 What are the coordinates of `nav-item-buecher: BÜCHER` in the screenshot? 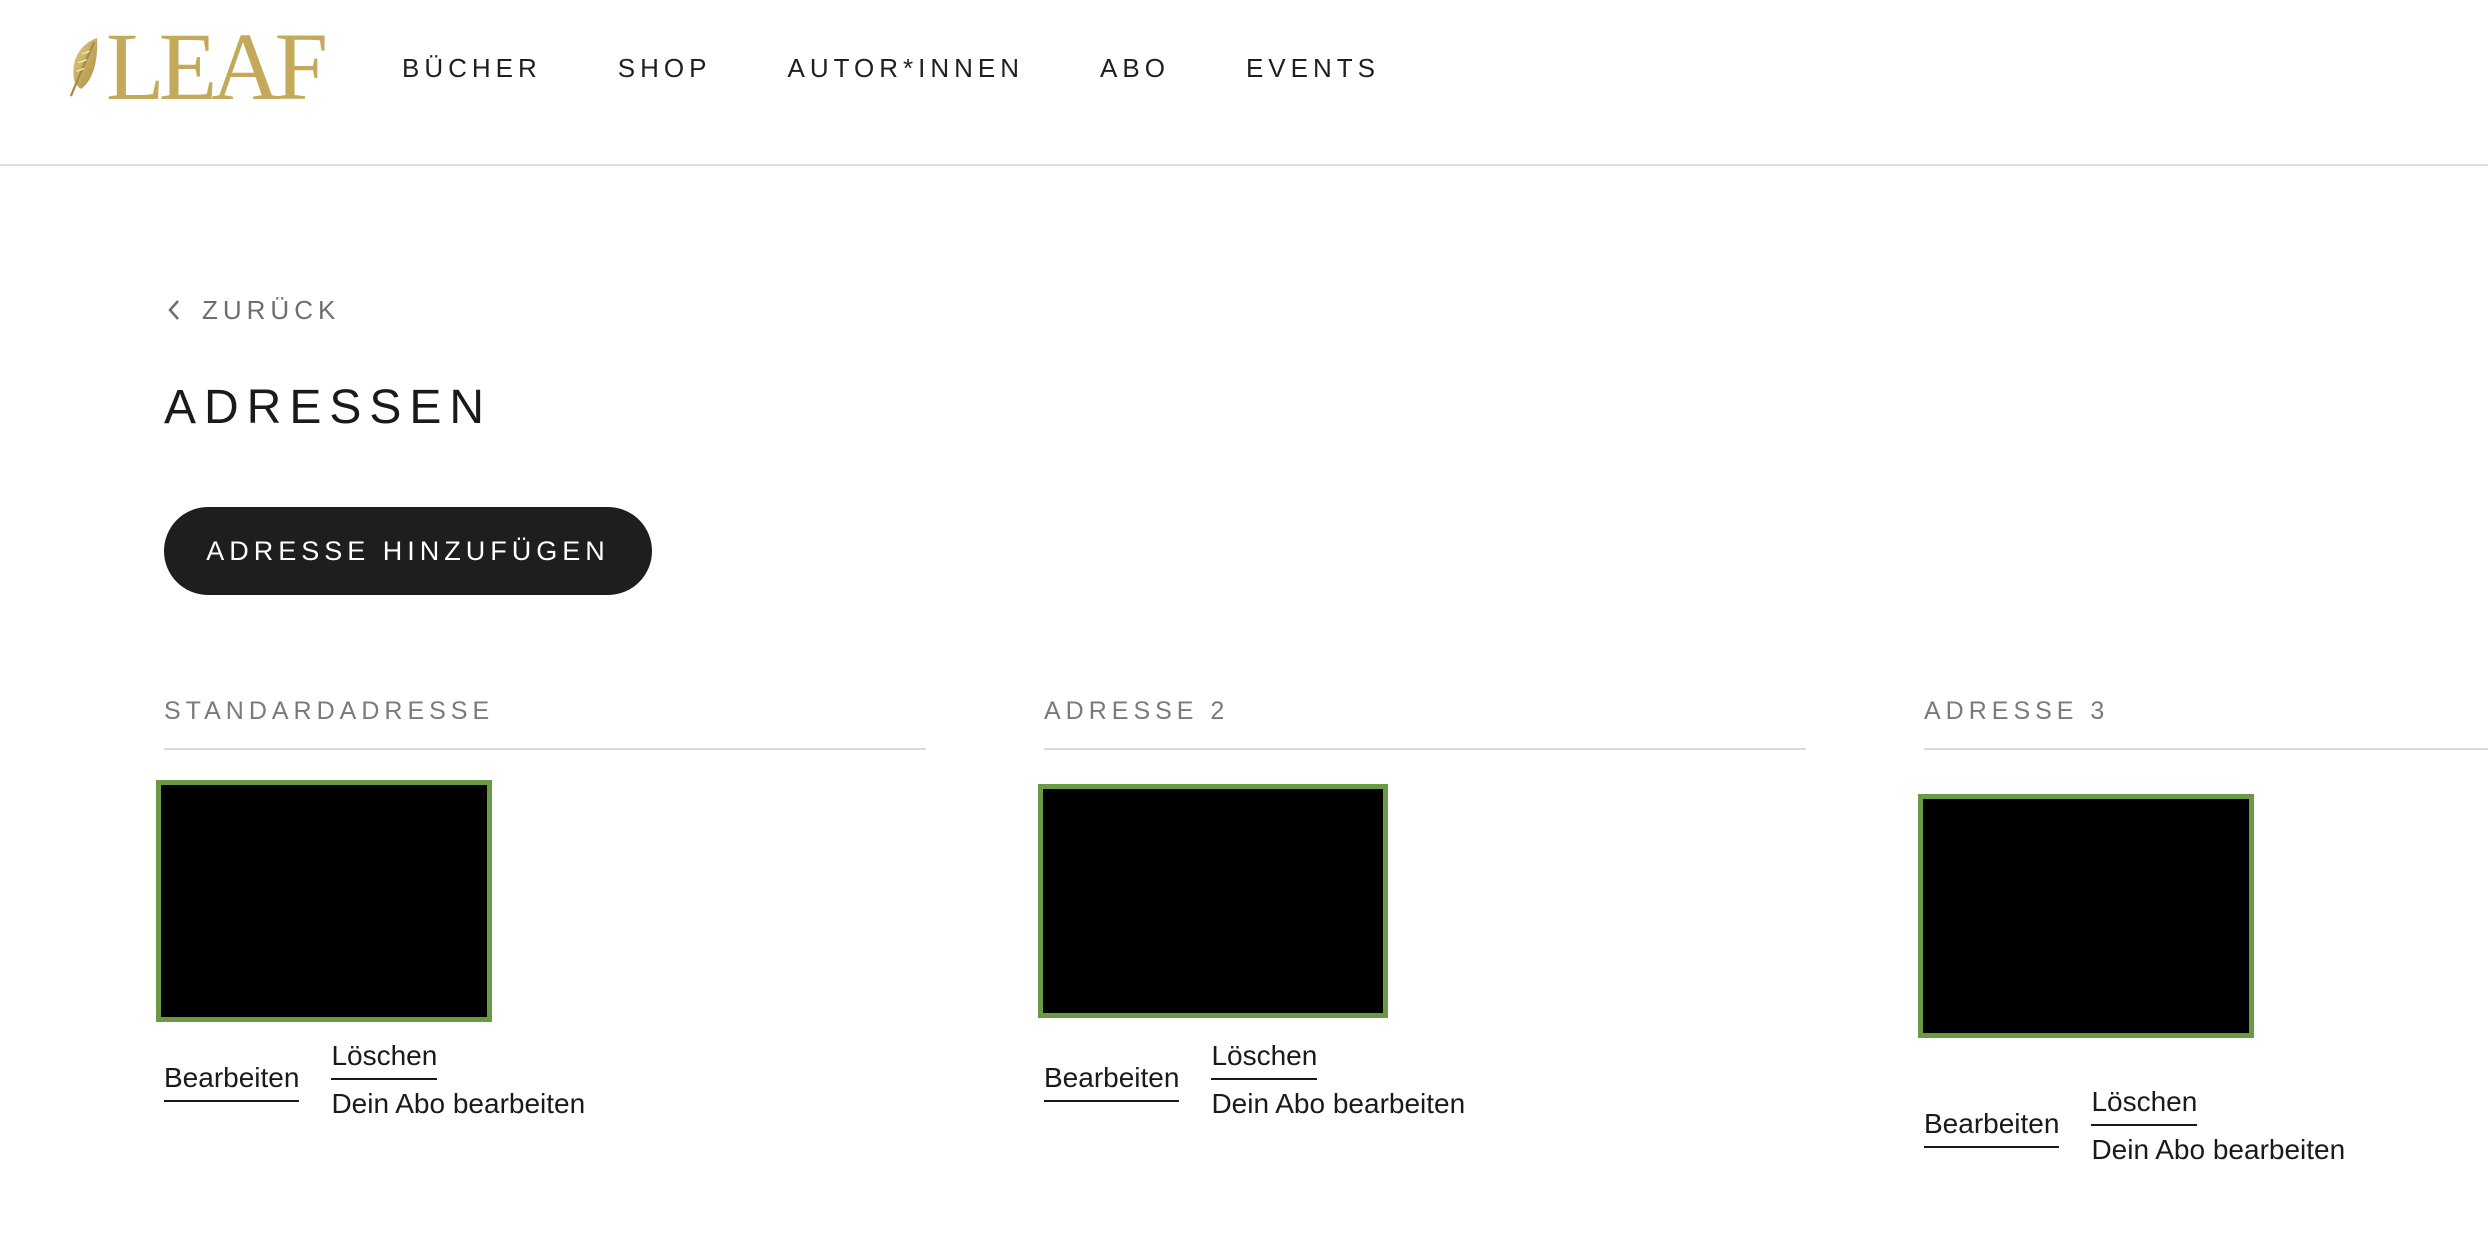 It's located at (472, 68).